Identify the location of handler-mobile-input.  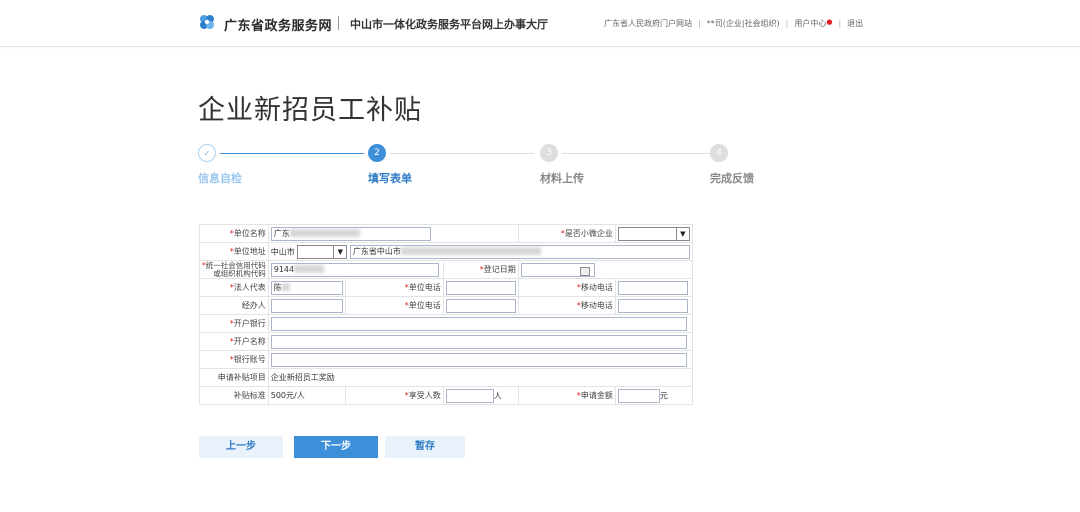
(652, 305).